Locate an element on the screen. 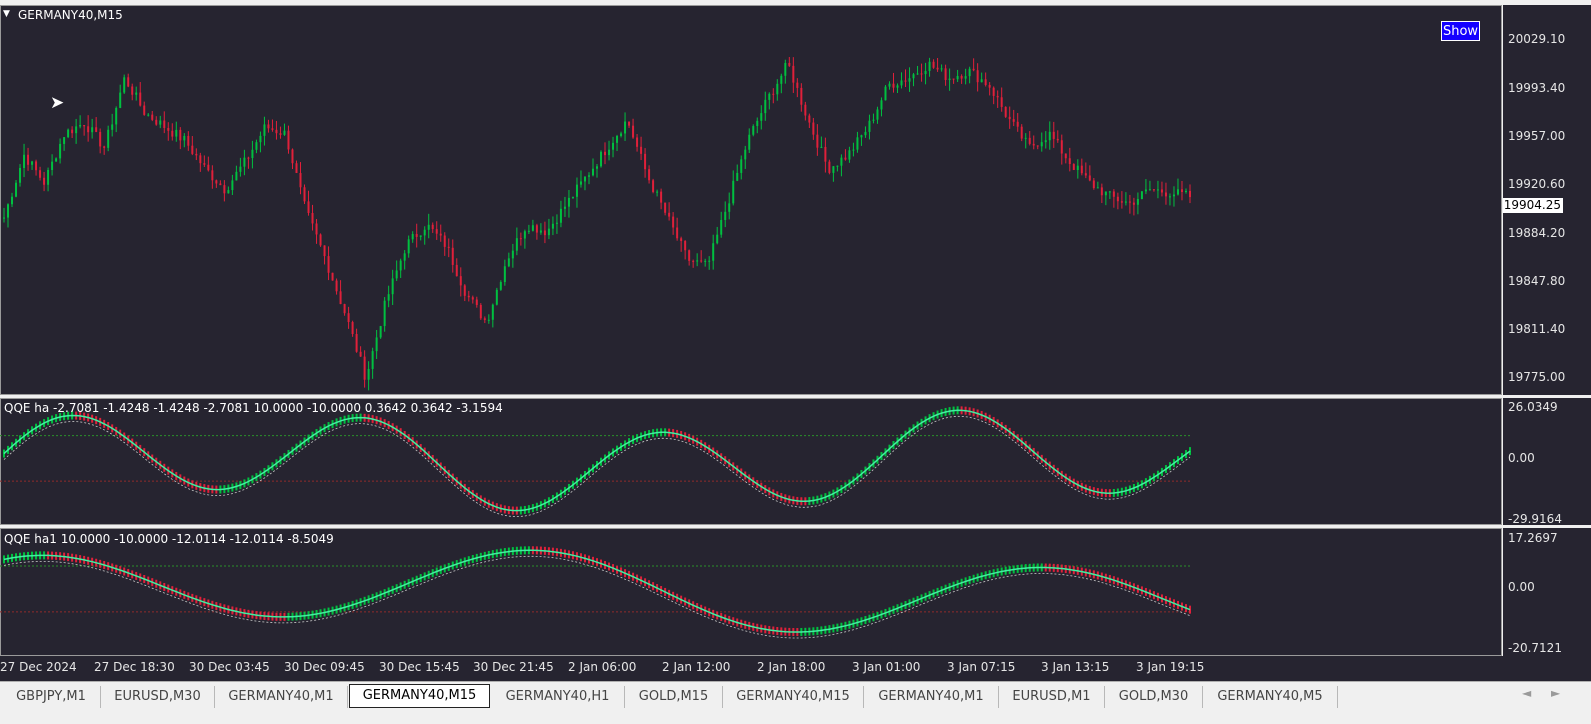 The width and height of the screenshot is (1591, 724). scroll-left-icon: ◄ is located at coordinates (1526, 693).